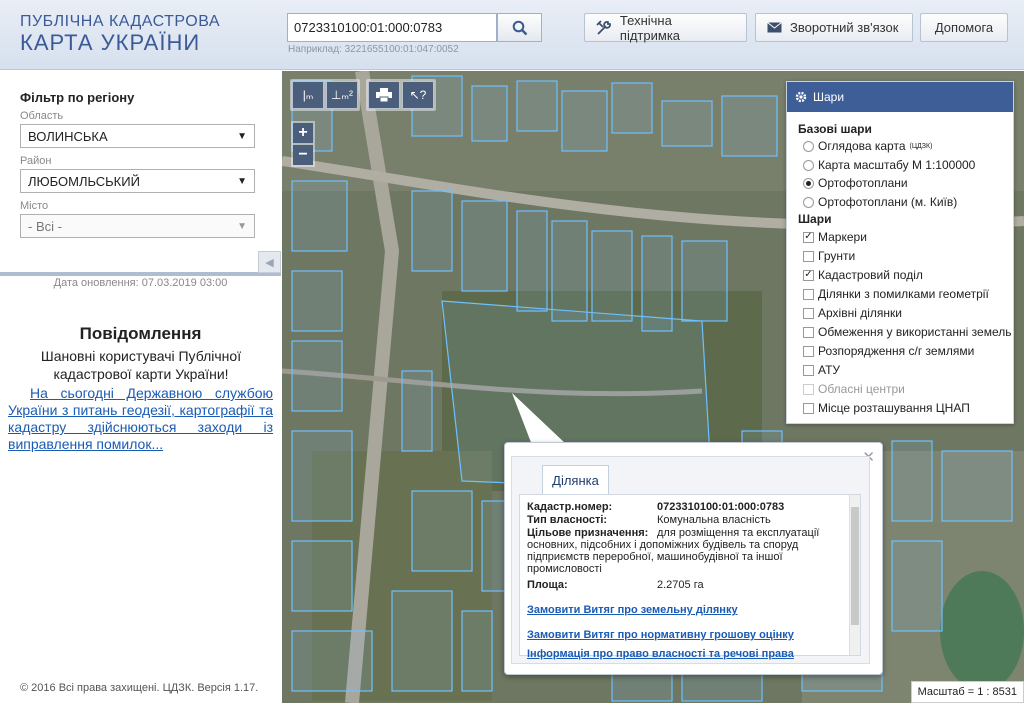  What do you see at coordinates (837, 256) in the screenshot?
I see `overlay-label: Грунти` at bounding box center [837, 256].